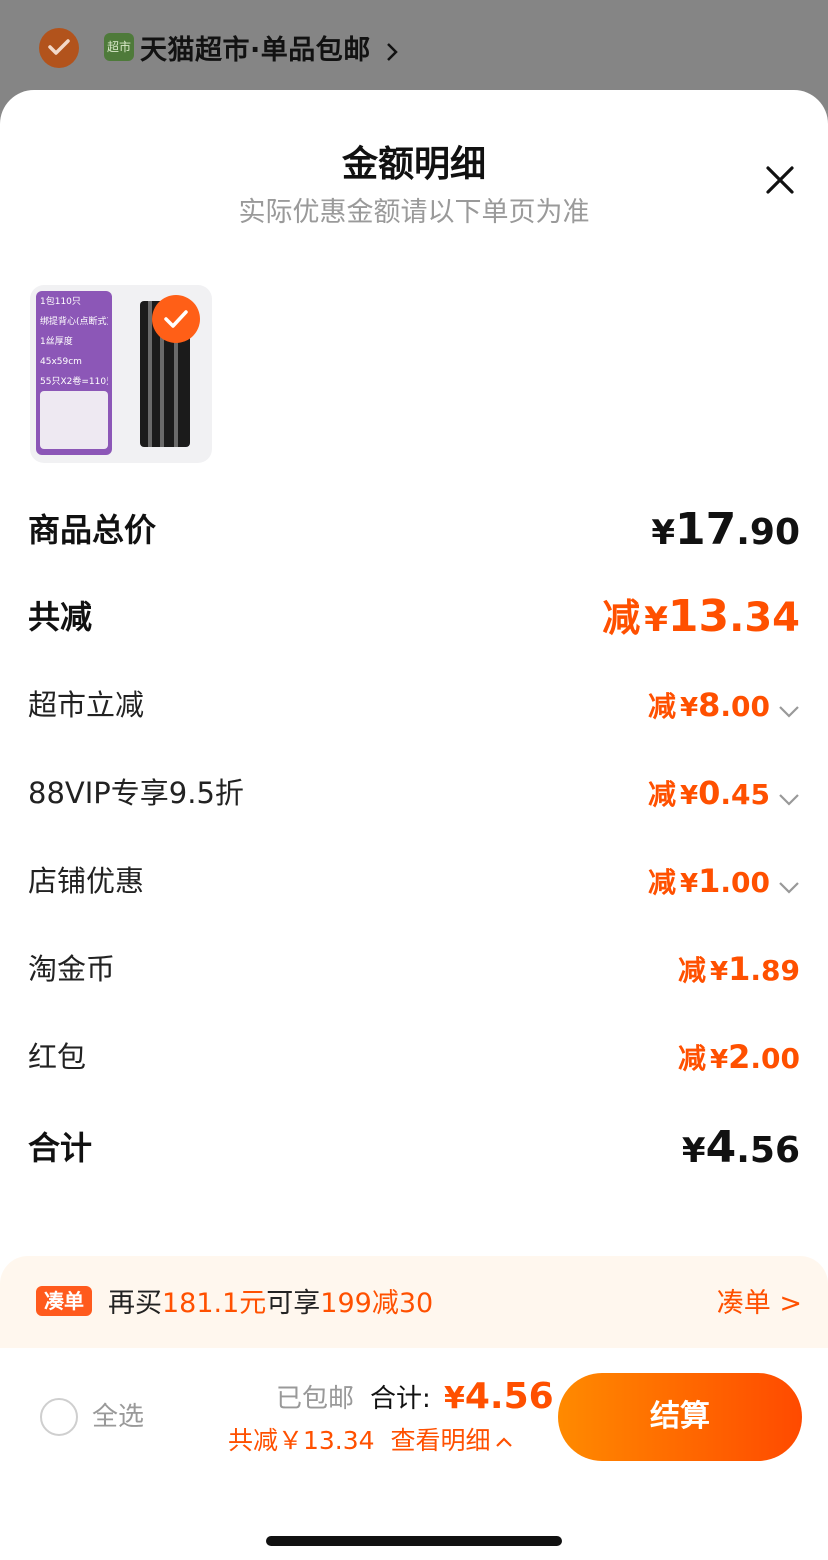 The height and width of the screenshot is (1560, 828). What do you see at coordinates (255, 50) in the screenshot?
I see `store-name-label: 天猫超市·单品包邮` at bounding box center [255, 50].